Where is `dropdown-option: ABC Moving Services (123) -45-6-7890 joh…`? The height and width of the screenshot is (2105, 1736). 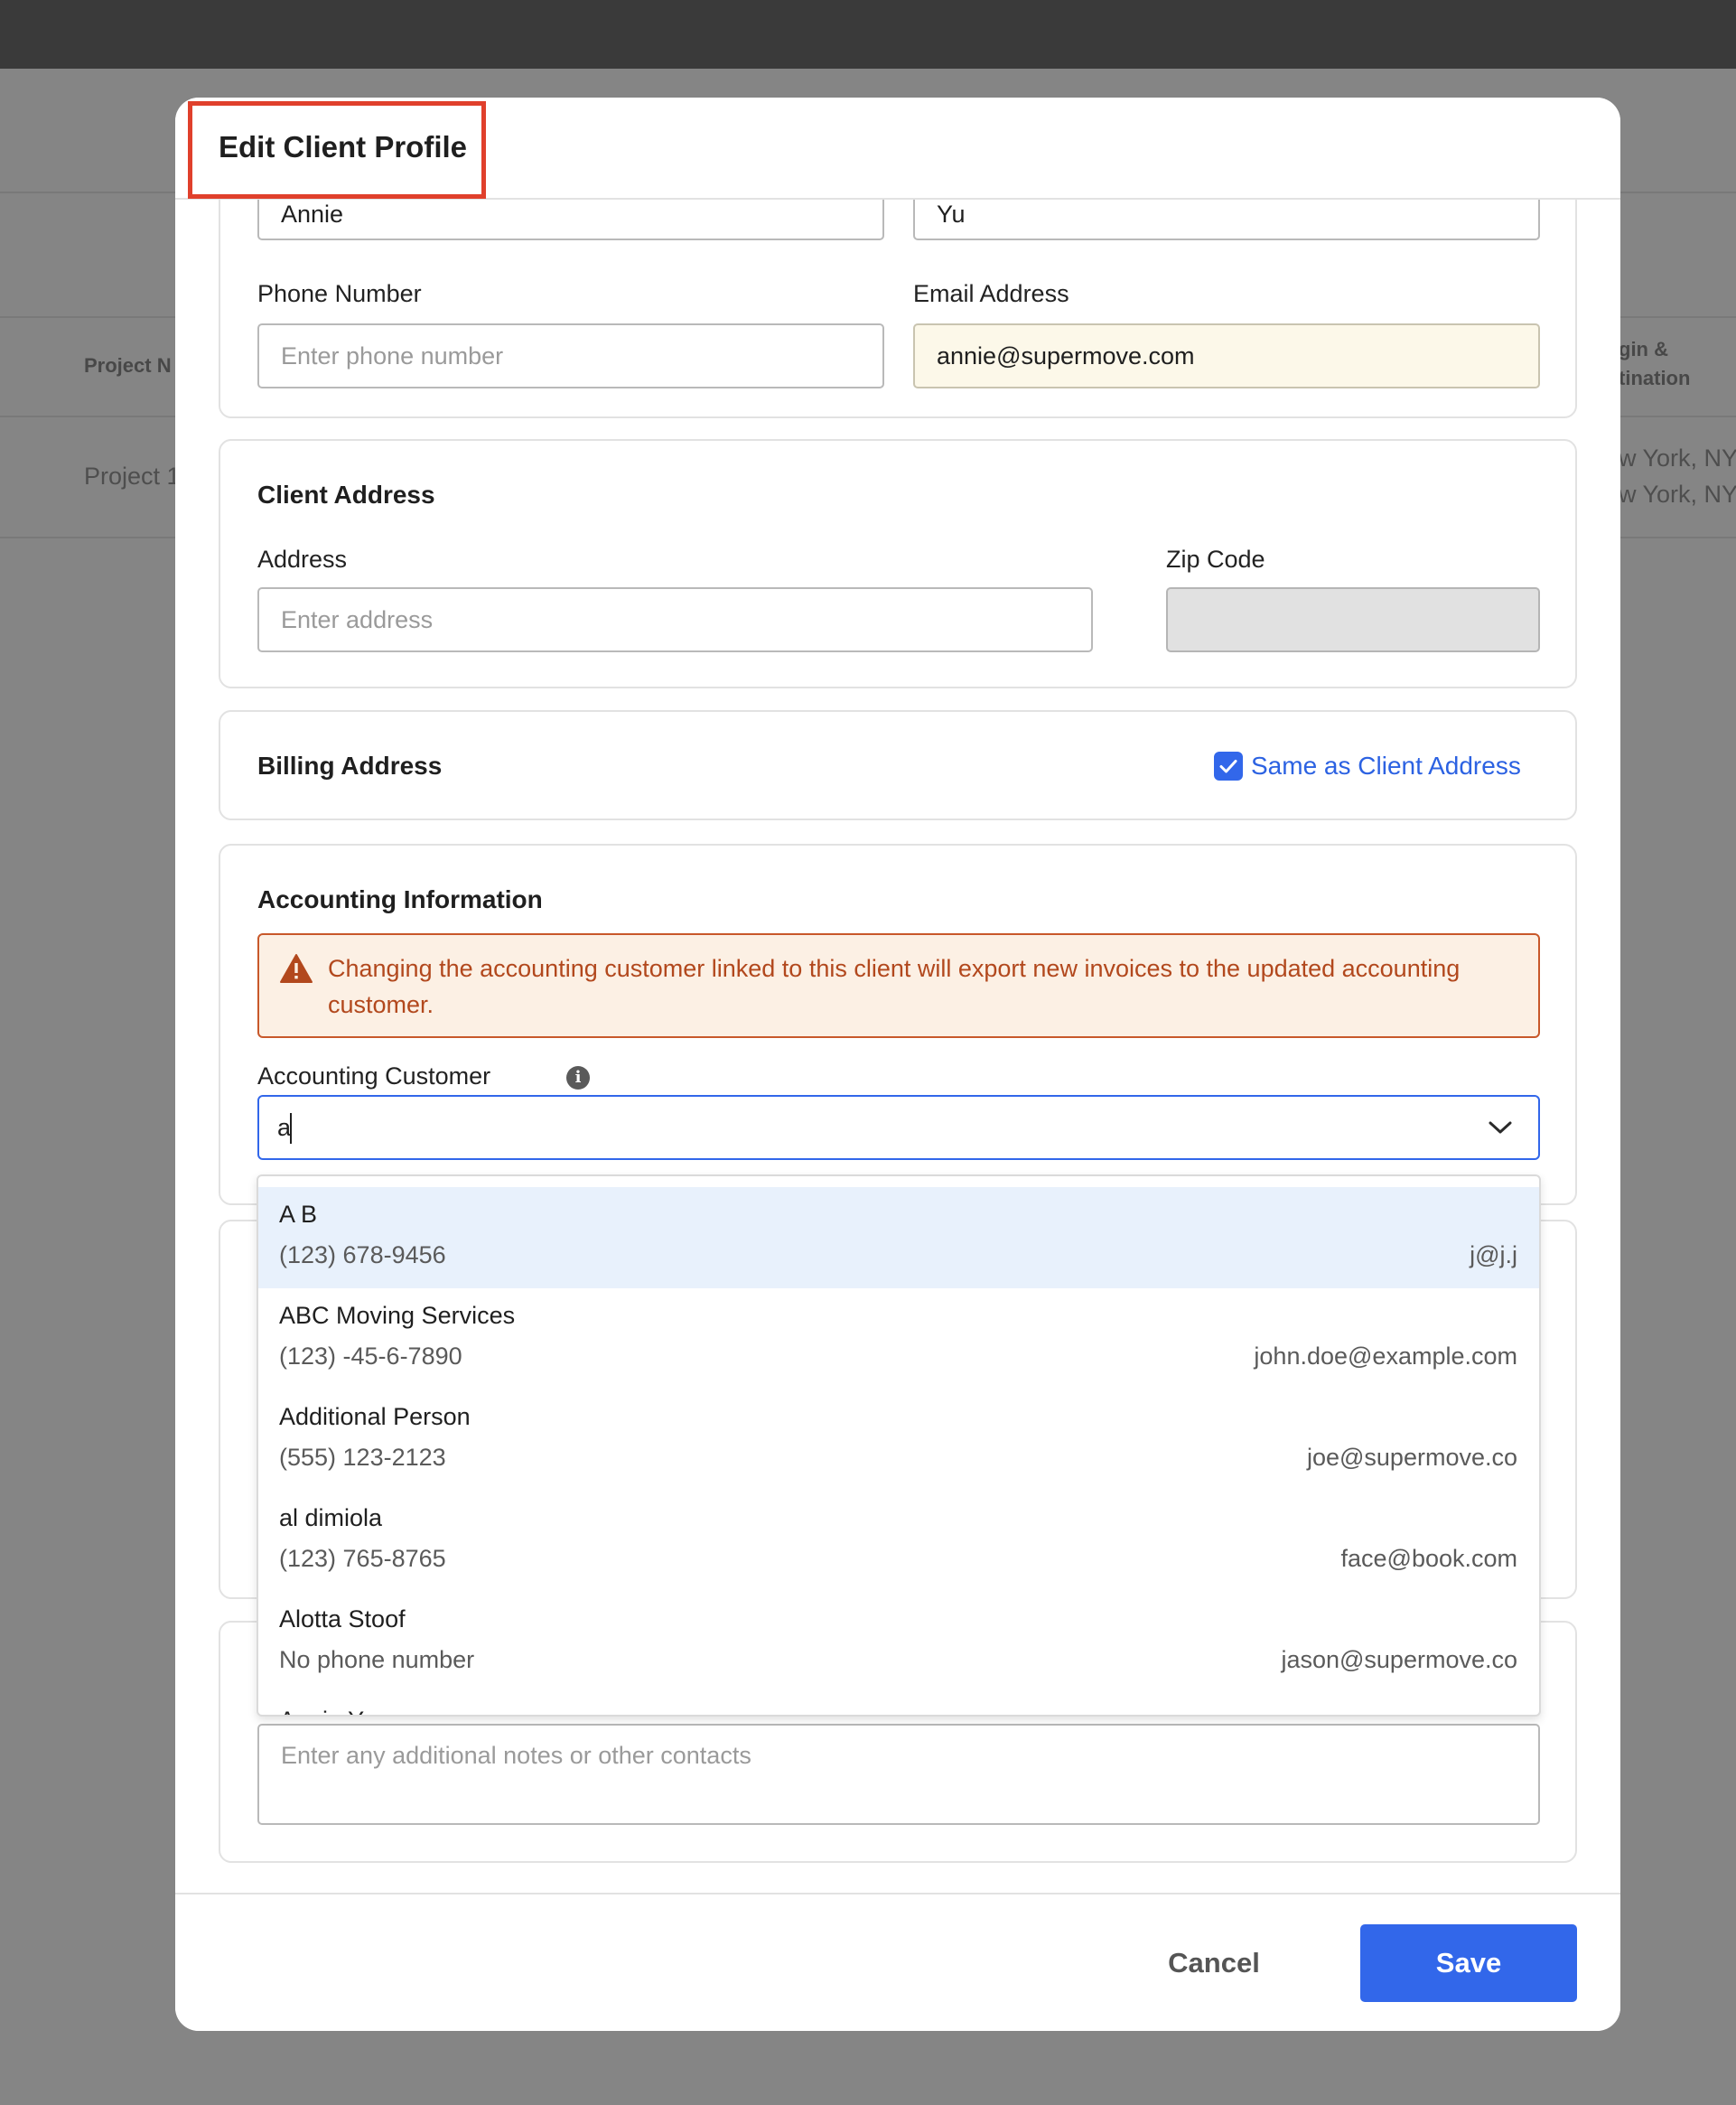 dropdown-option: ABC Moving Services (123) -45-6-7890 joh… is located at coordinates (898, 1338).